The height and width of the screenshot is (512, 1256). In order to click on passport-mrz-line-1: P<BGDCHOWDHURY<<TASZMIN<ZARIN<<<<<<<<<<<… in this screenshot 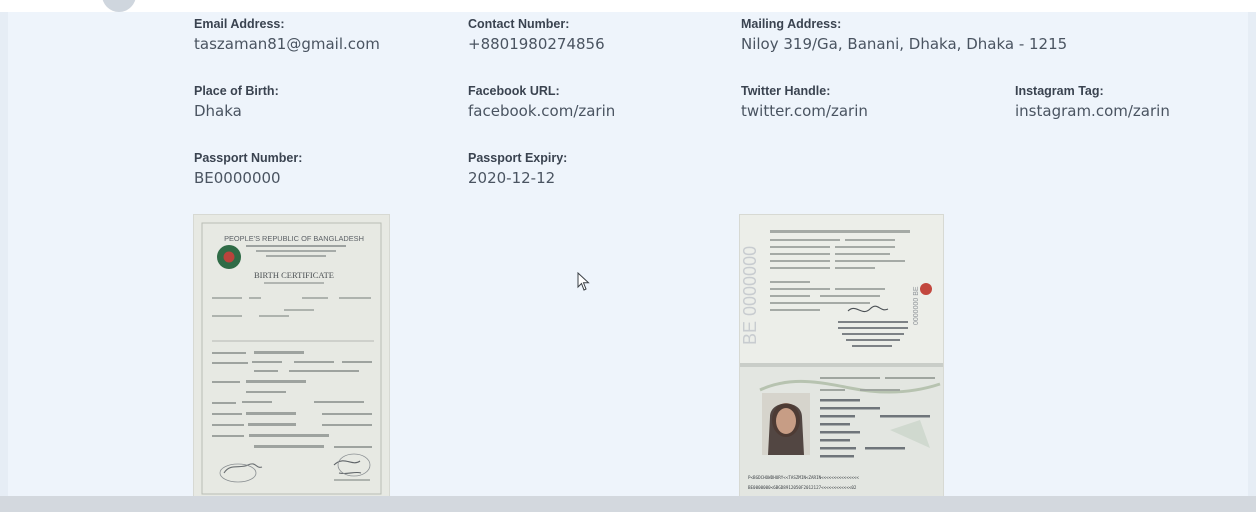, I will do `click(803, 477)`.